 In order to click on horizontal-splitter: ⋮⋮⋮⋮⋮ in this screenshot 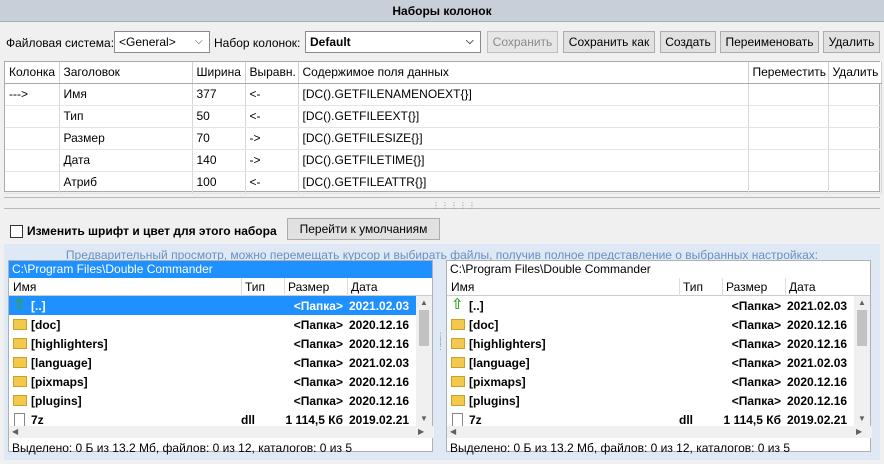, I will do `click(442, 203)`.